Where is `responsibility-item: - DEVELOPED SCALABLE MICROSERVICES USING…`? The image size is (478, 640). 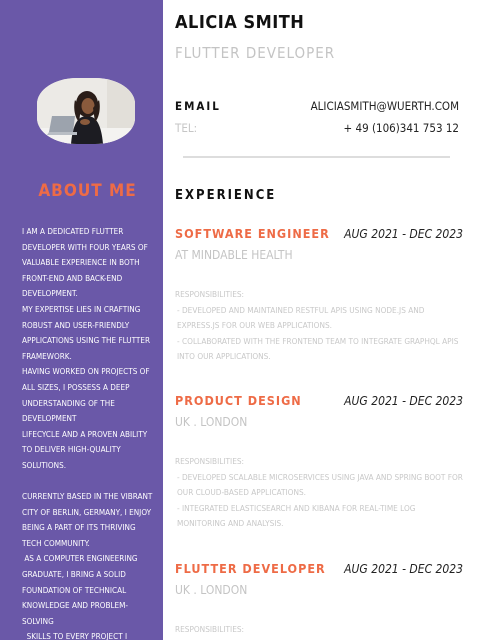 responsibility-item: - DEVELOPED SCALABLE MICROSERVICES USING… is located at coordinates (320, 484).